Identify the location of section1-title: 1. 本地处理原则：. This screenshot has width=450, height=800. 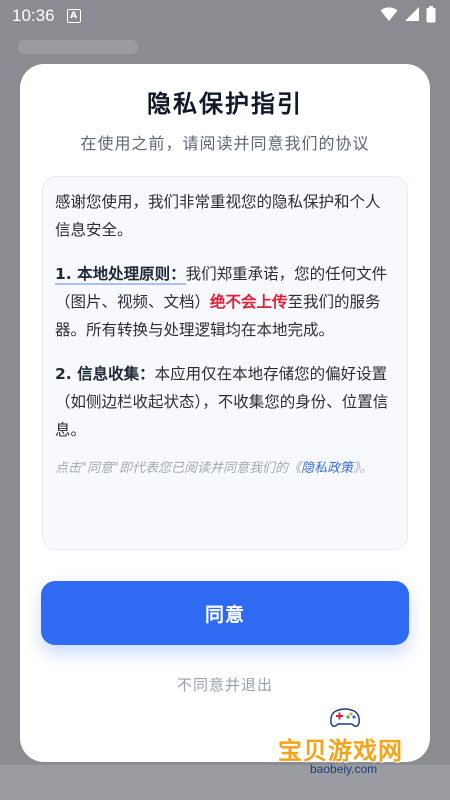
(120, 275).